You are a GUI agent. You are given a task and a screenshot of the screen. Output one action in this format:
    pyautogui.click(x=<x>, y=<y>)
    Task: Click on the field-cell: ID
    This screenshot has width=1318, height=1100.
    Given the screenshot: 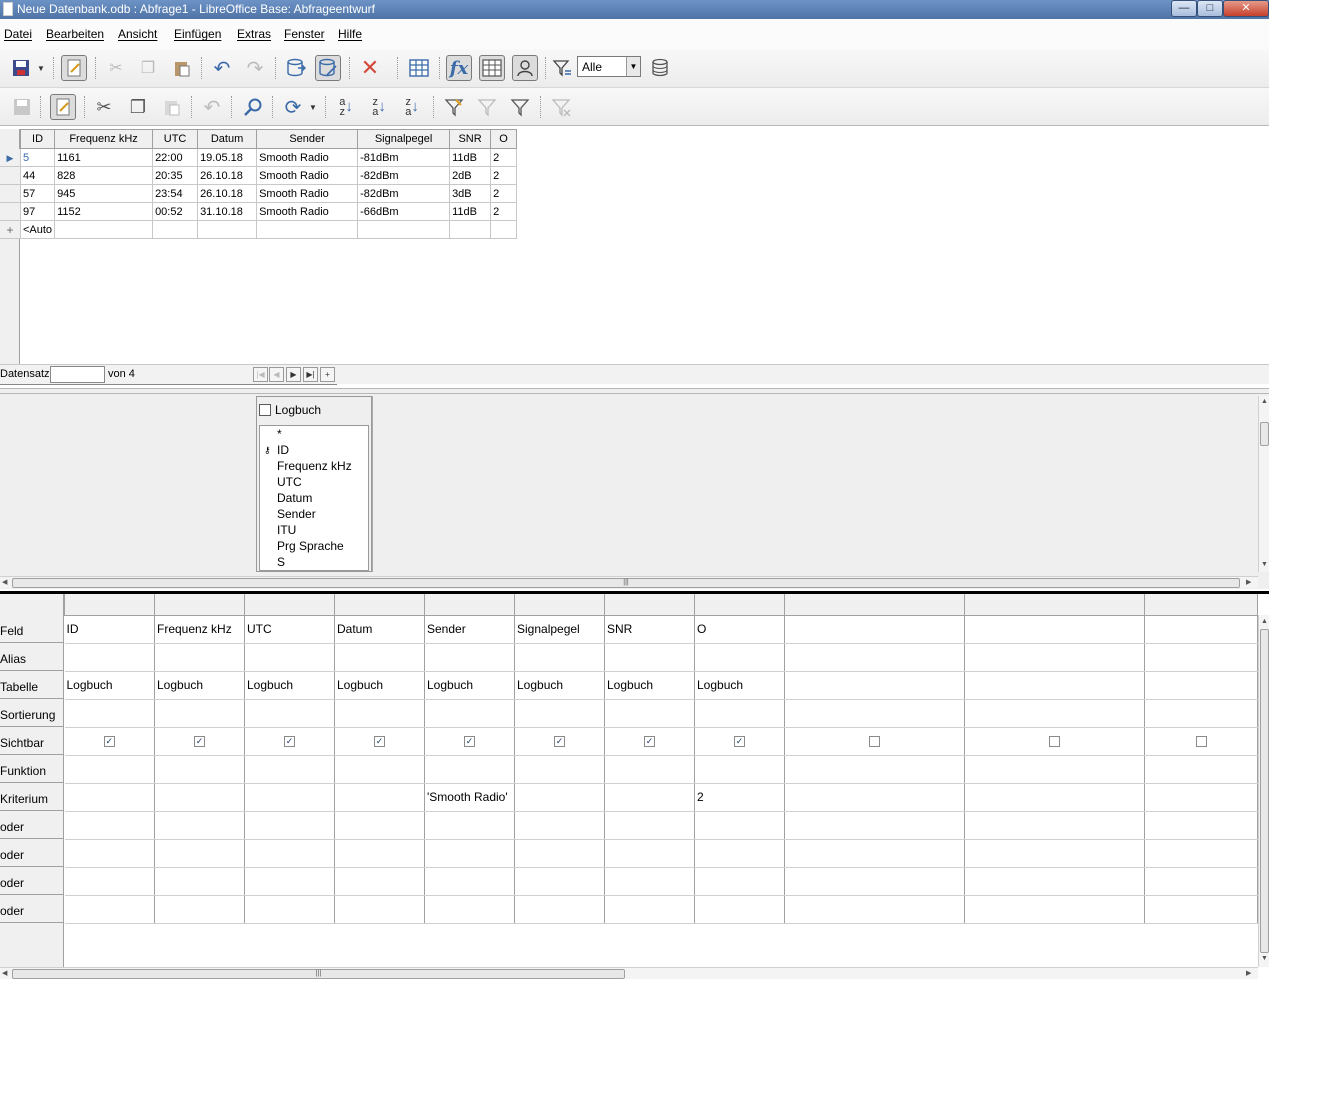 What is the action you would take?
    pyautogui.click(x=109, y=629)
    